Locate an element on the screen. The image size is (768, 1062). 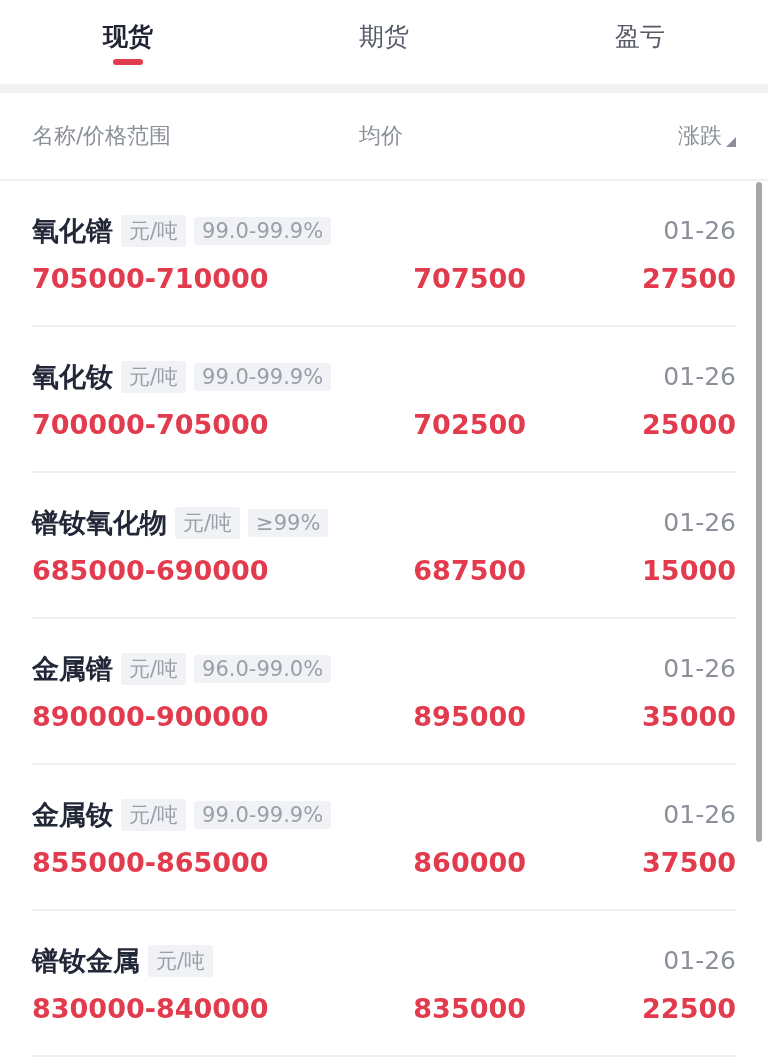
tab: 盈亏 is located at coordinates (640, 42).